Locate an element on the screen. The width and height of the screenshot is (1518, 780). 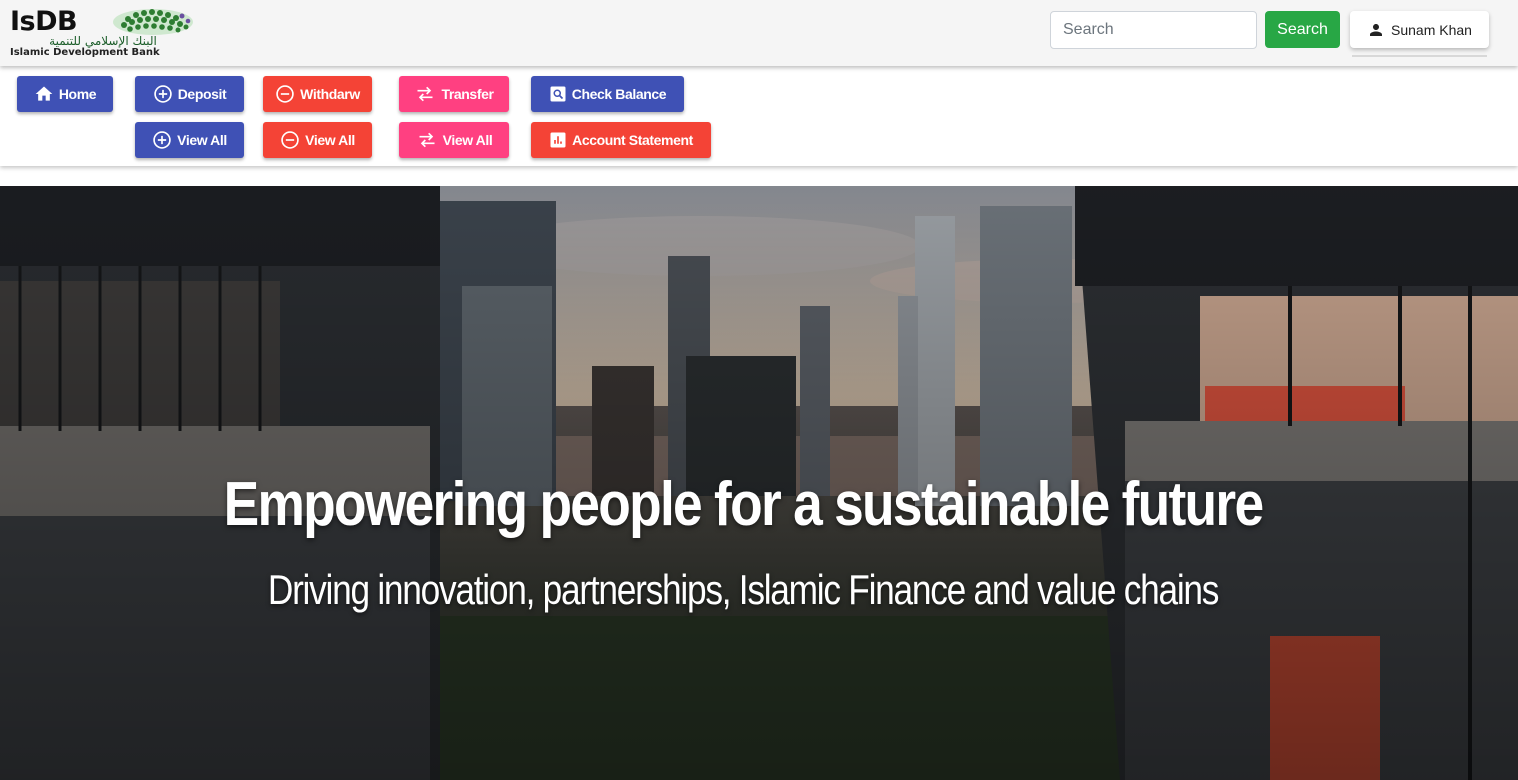
search-box-icon is located at coordinates (558, 94).